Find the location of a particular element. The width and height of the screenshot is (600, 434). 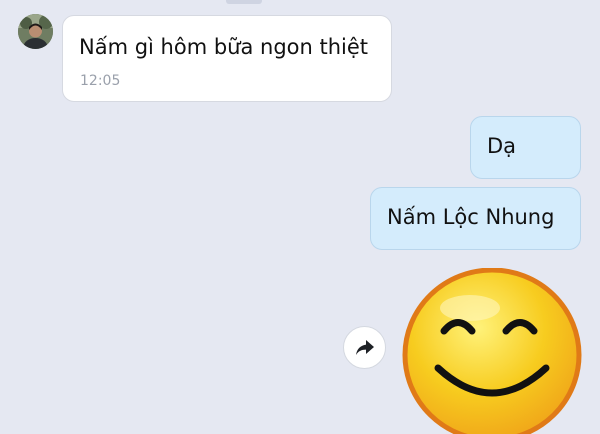

smiling-face-sticker is located at coordinates (492, 351).